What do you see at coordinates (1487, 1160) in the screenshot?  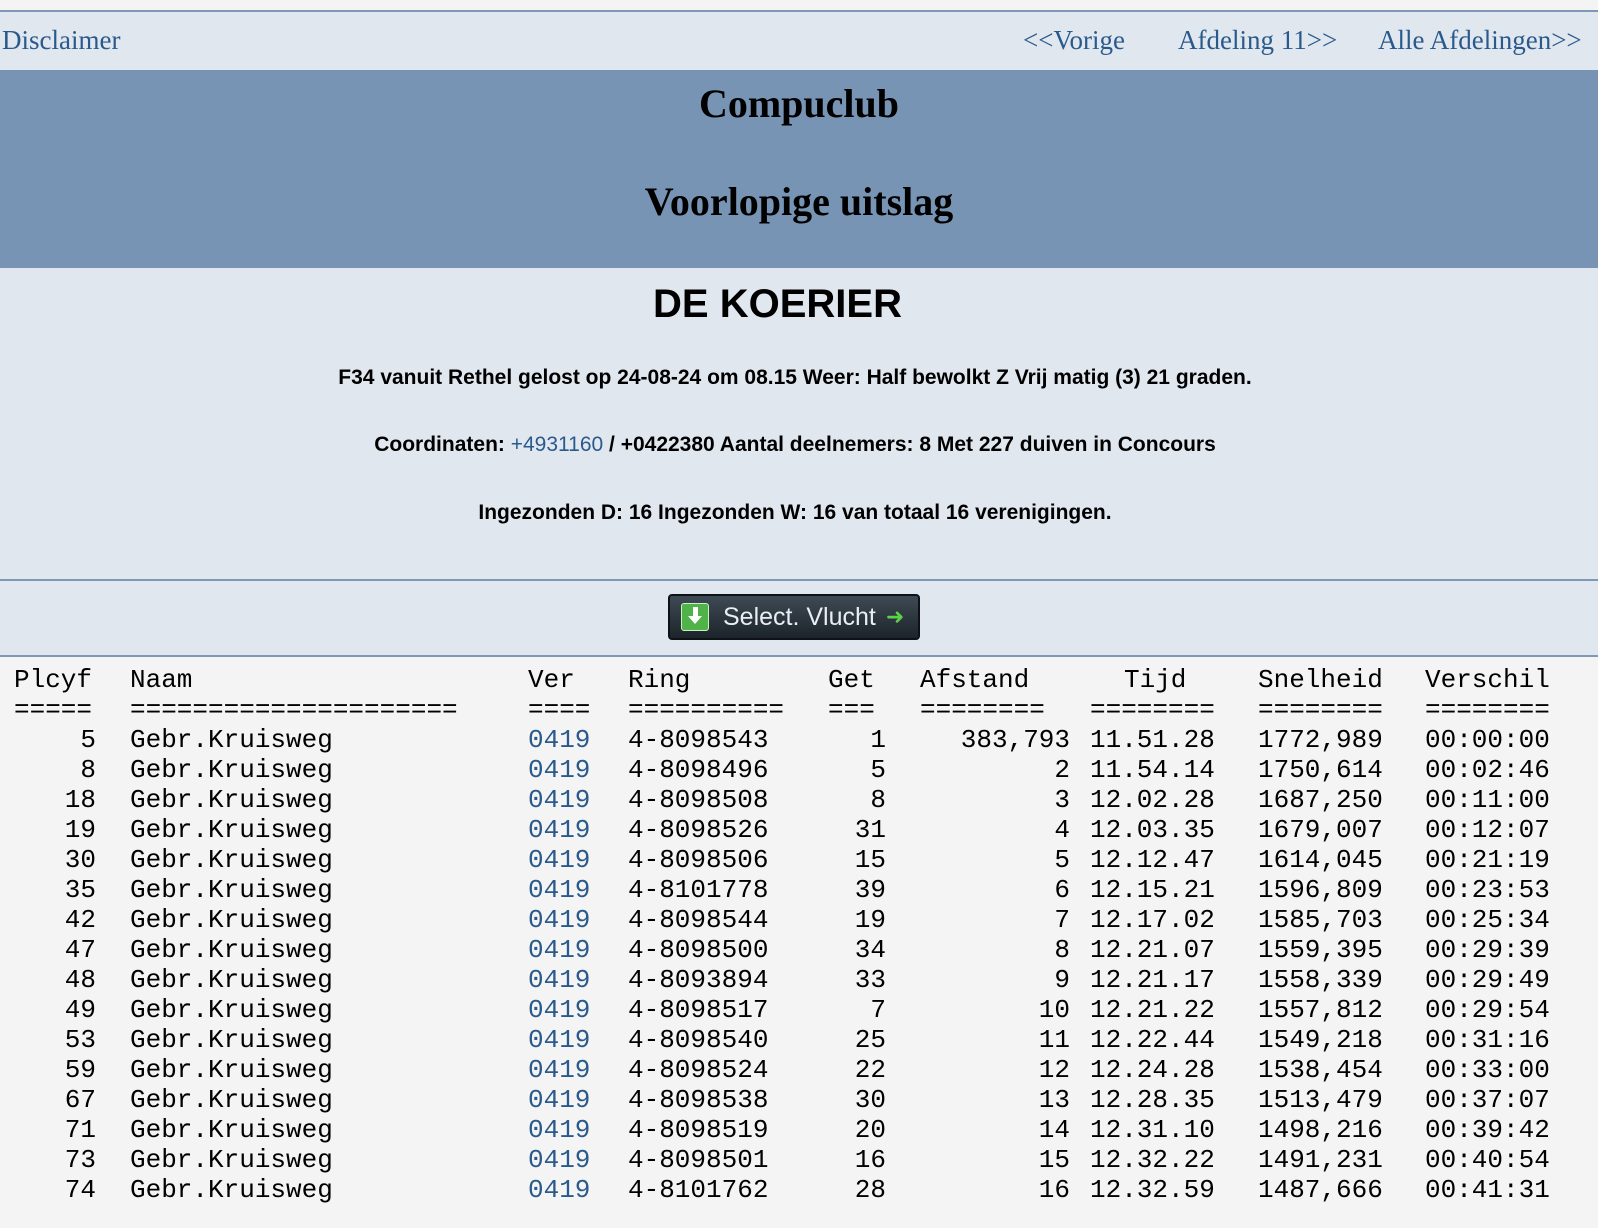 I see `cell-verschil: 00:40:54` at bounding box center [1487, 1160].